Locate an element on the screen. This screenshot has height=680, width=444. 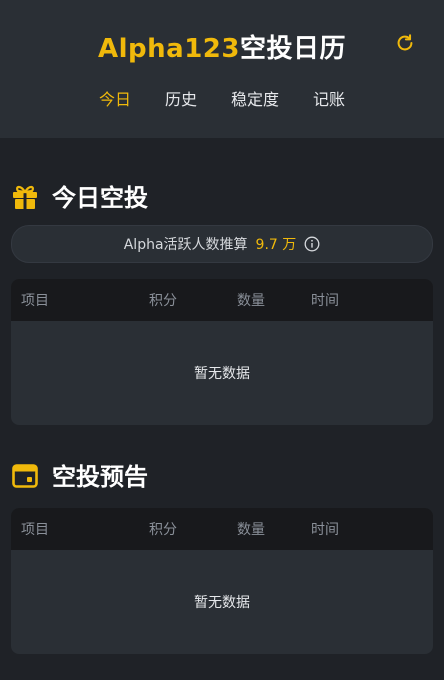
forecast-section-title: 空投预告 is located at coordinates (222, 474).